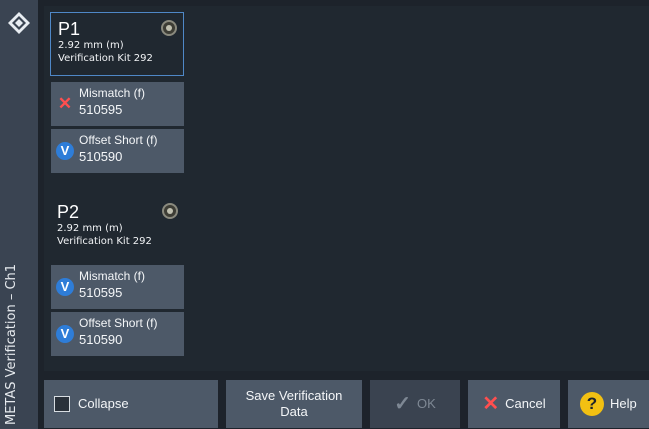 This screenshot has height=429, width=649. I want to click on side-strip: METAS Verification – Ch1, so click(19, 214).